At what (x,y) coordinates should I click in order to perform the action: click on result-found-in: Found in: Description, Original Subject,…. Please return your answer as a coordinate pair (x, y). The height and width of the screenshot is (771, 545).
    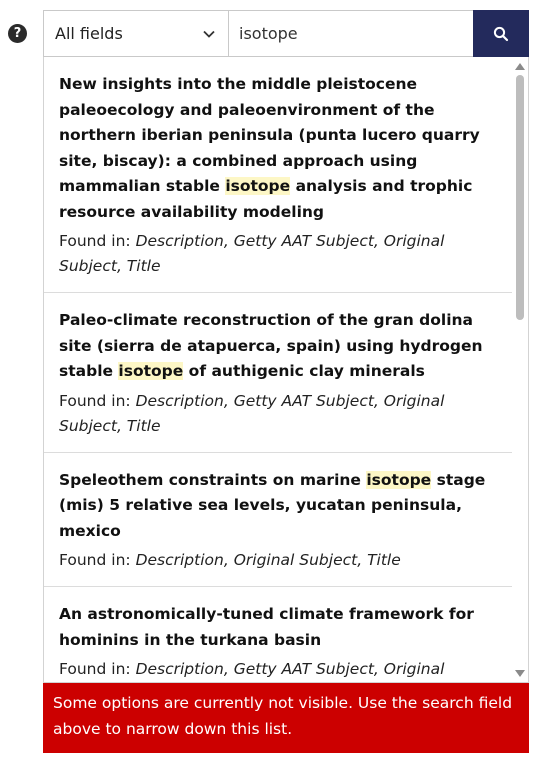
    Looking at the image, I should click on (230, 560).